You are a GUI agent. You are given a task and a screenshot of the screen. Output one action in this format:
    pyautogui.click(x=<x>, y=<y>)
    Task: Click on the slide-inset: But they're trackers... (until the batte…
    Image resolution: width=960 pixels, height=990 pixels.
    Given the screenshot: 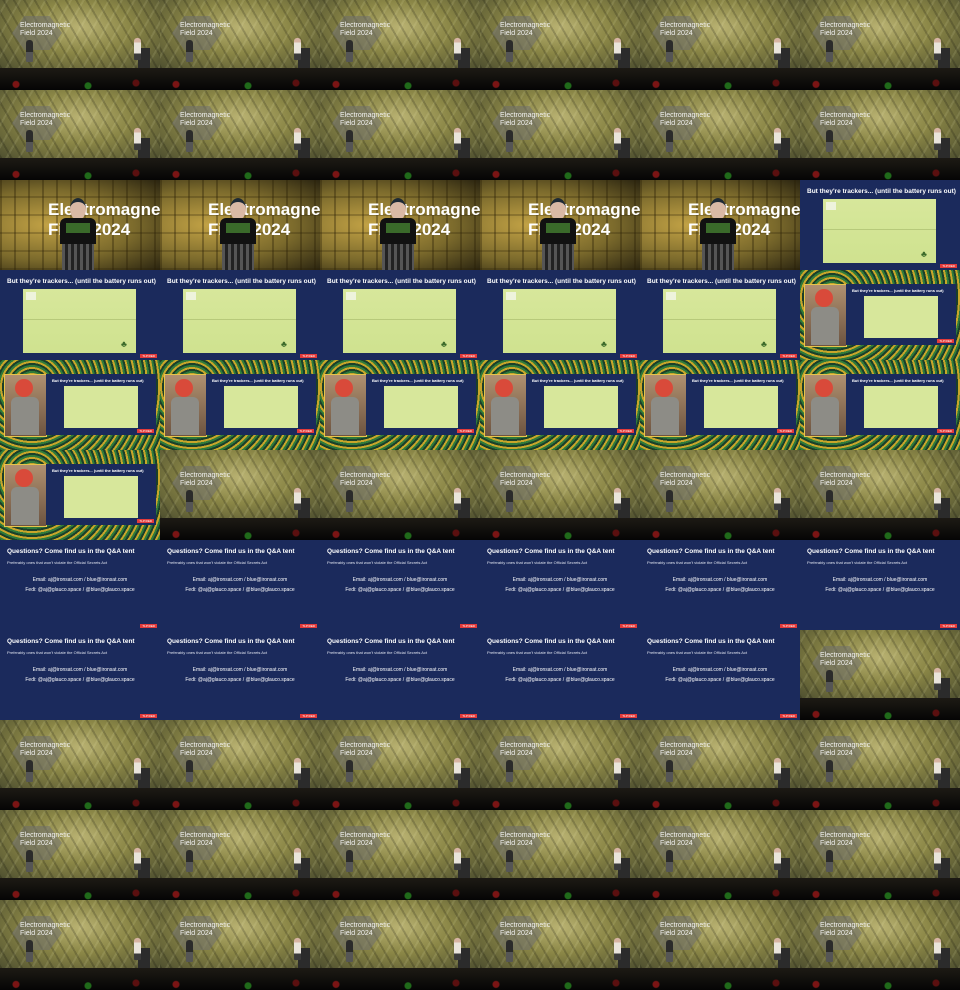 What is the action you would take?
    pyautogui.click(x=901, y=404)
    